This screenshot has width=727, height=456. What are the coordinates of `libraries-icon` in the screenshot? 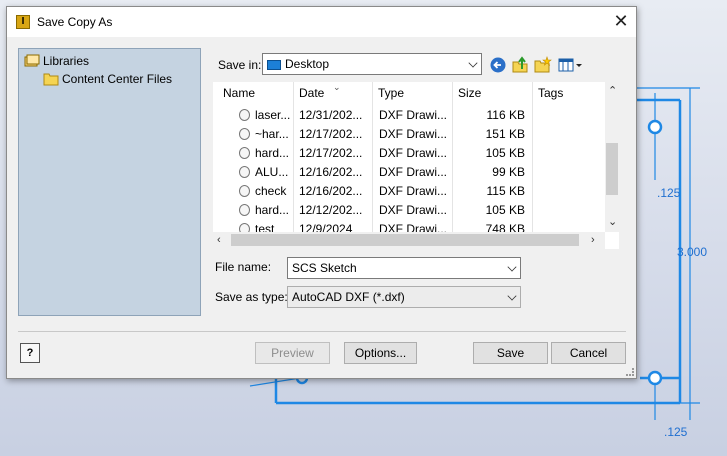 It's located at (32, 60).